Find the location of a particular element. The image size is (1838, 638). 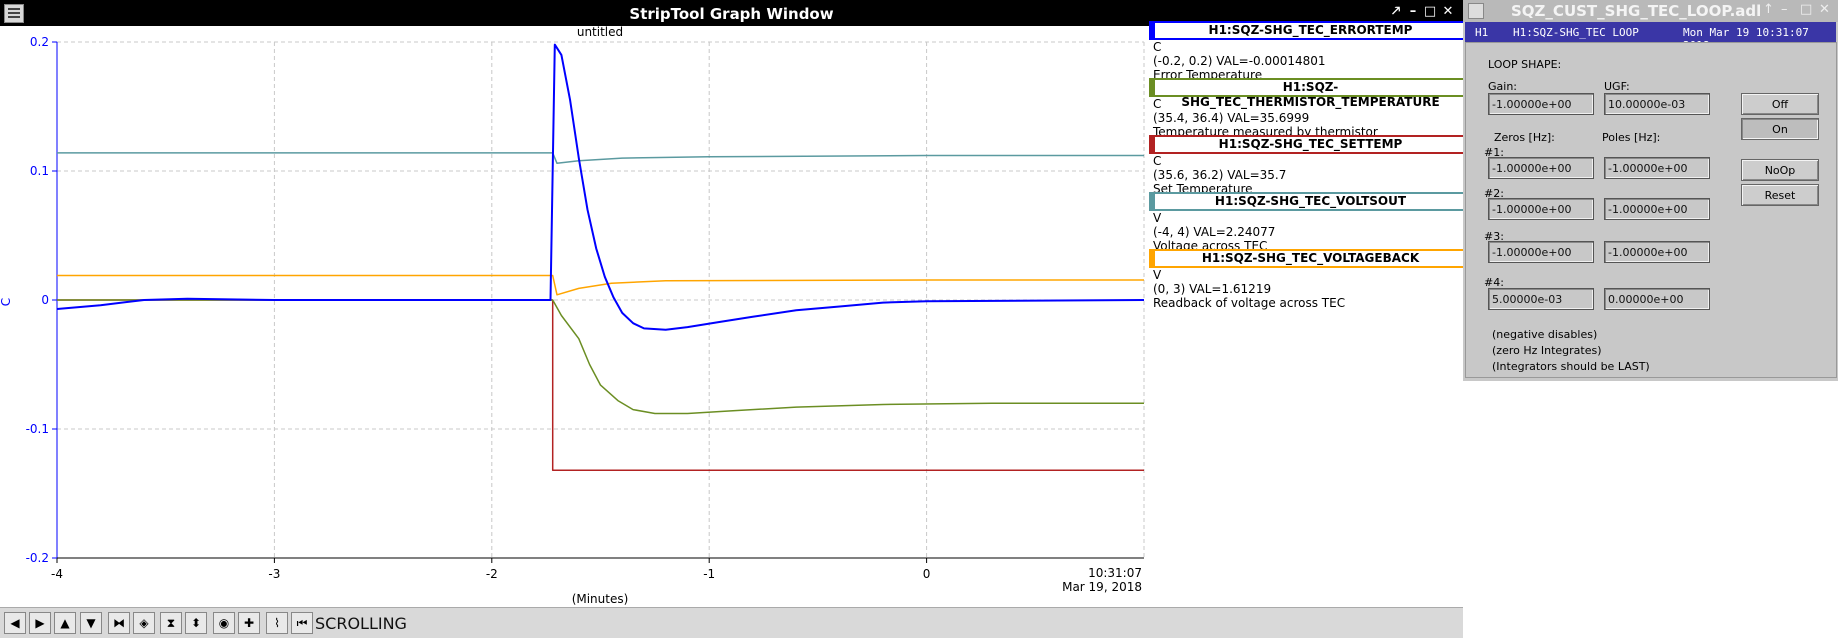

panel-titlebar: SQZ_CUST_SHG_TEC_LOOP.adl ↑ – □ ✕ is located at coordinates (1650, 11).